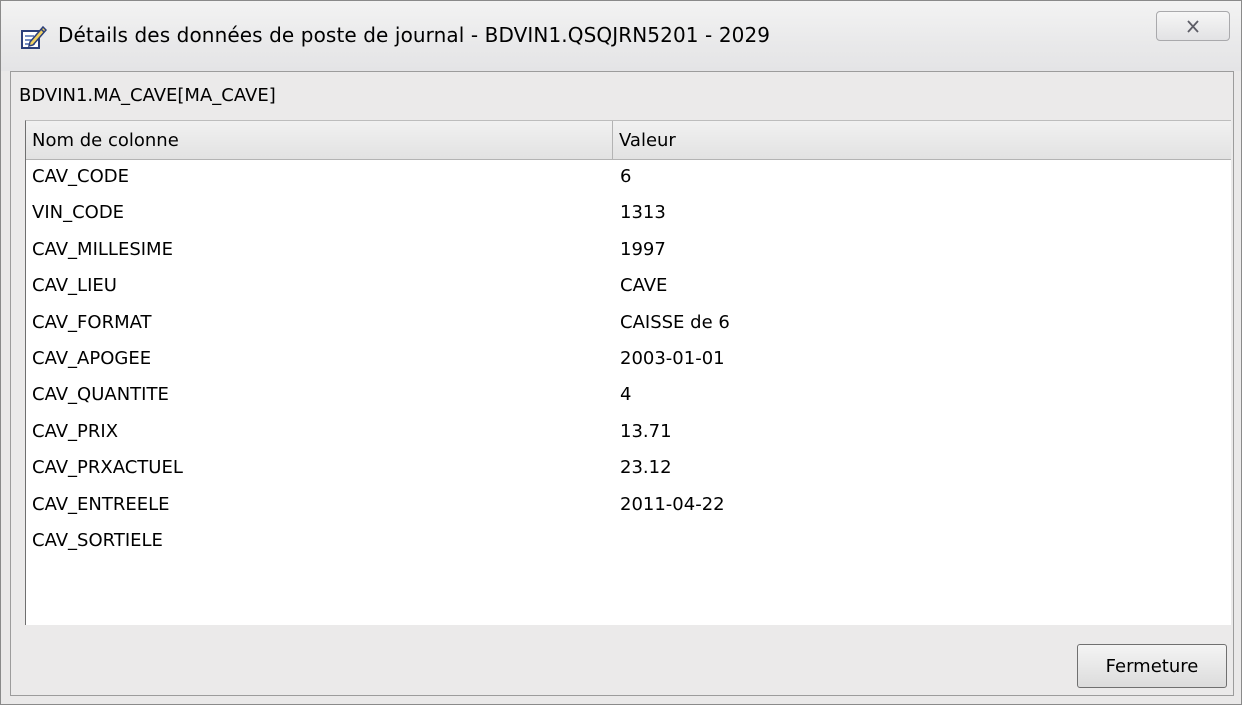  Describe the element at coordinates (922, 140) in the screenshot. I see `column-header-value: Valeur` at that location.